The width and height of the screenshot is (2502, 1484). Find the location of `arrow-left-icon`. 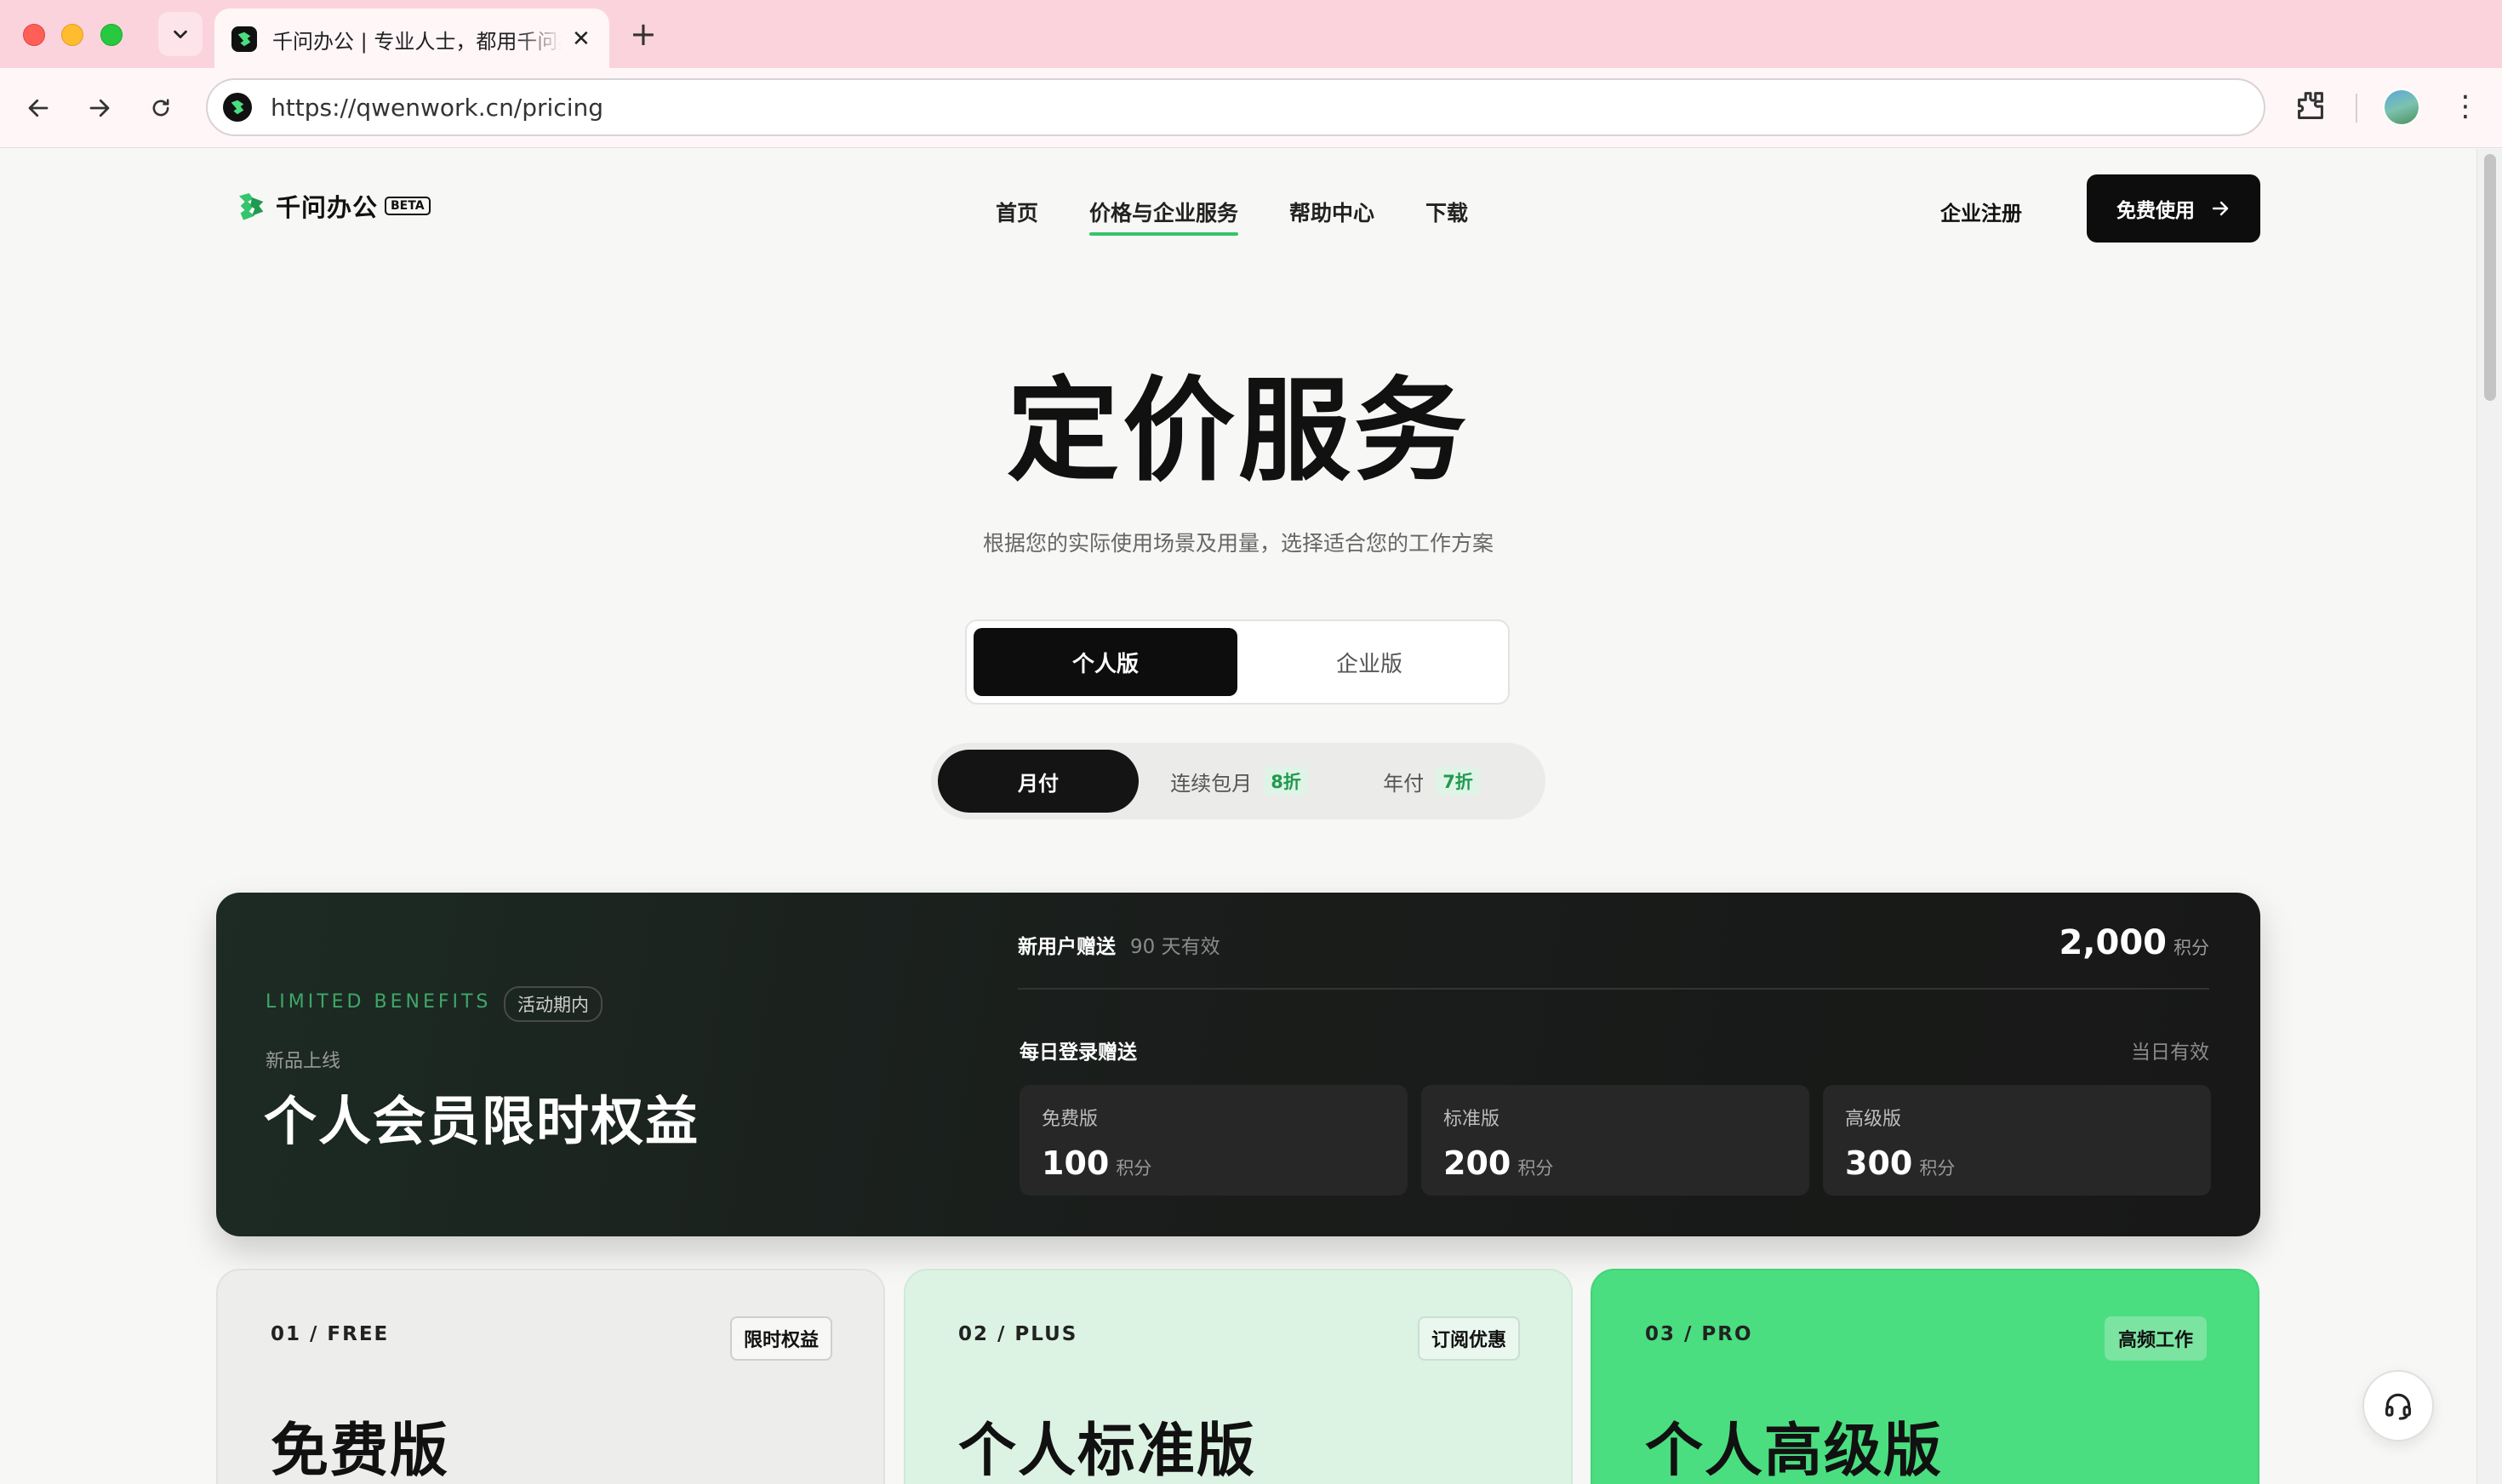

arrow-left-icon is located at coordinates (38, 108).